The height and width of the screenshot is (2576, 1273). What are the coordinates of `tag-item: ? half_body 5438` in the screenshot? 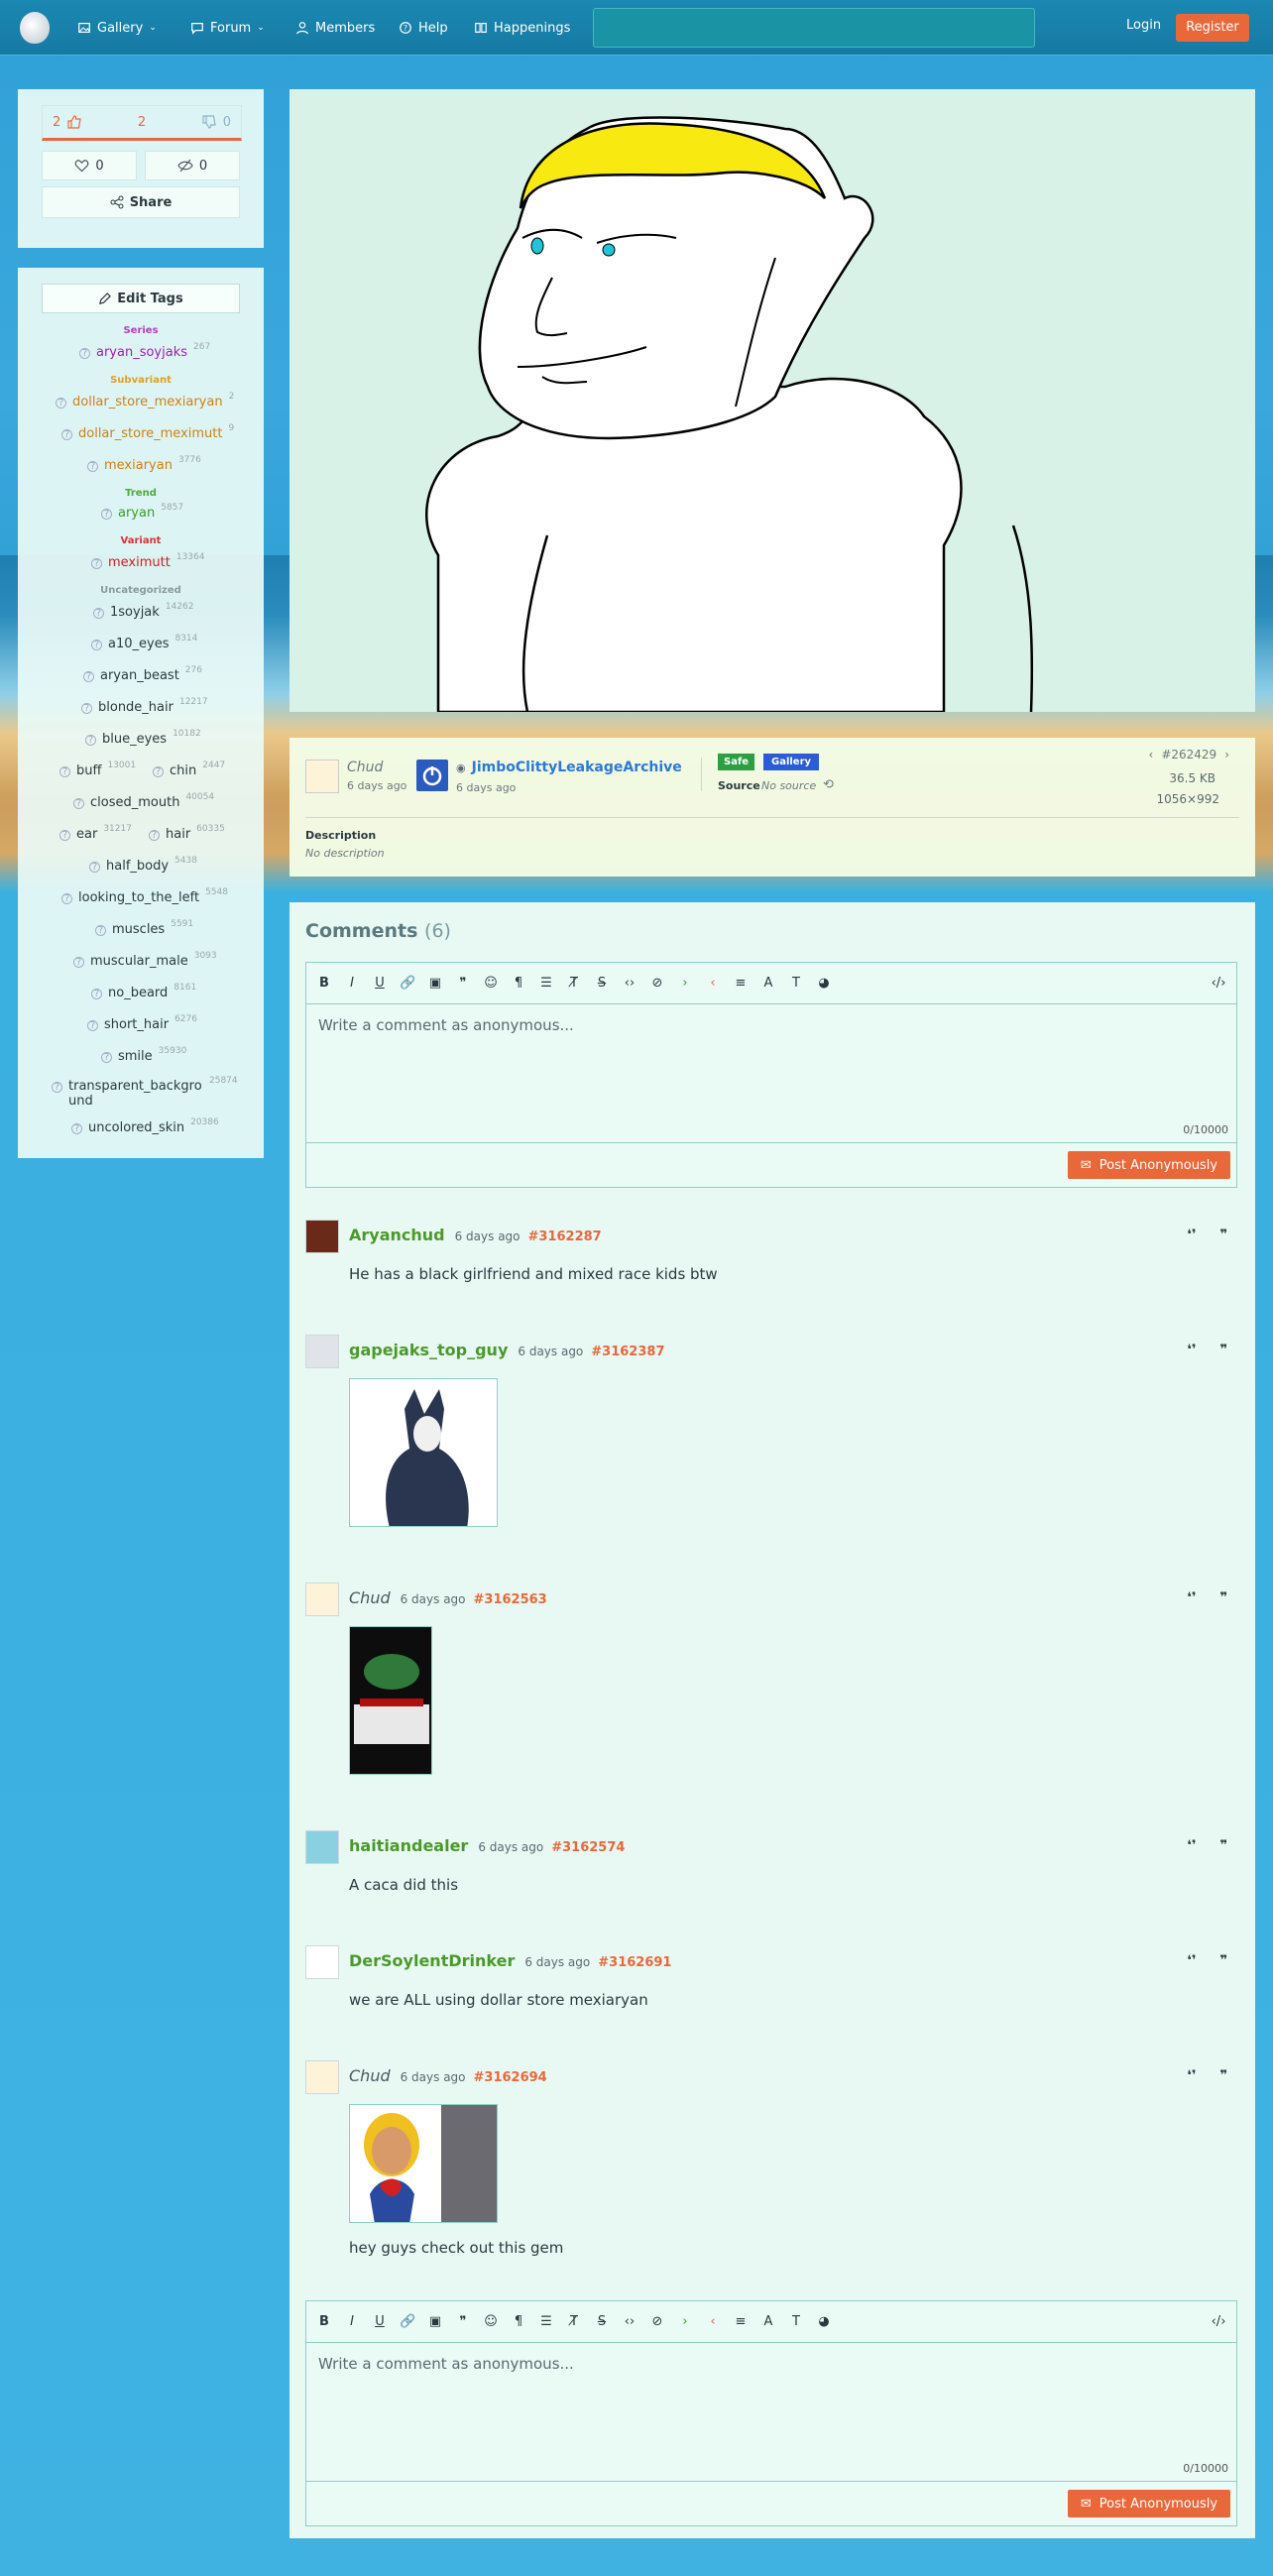 It's located at (143, 865).